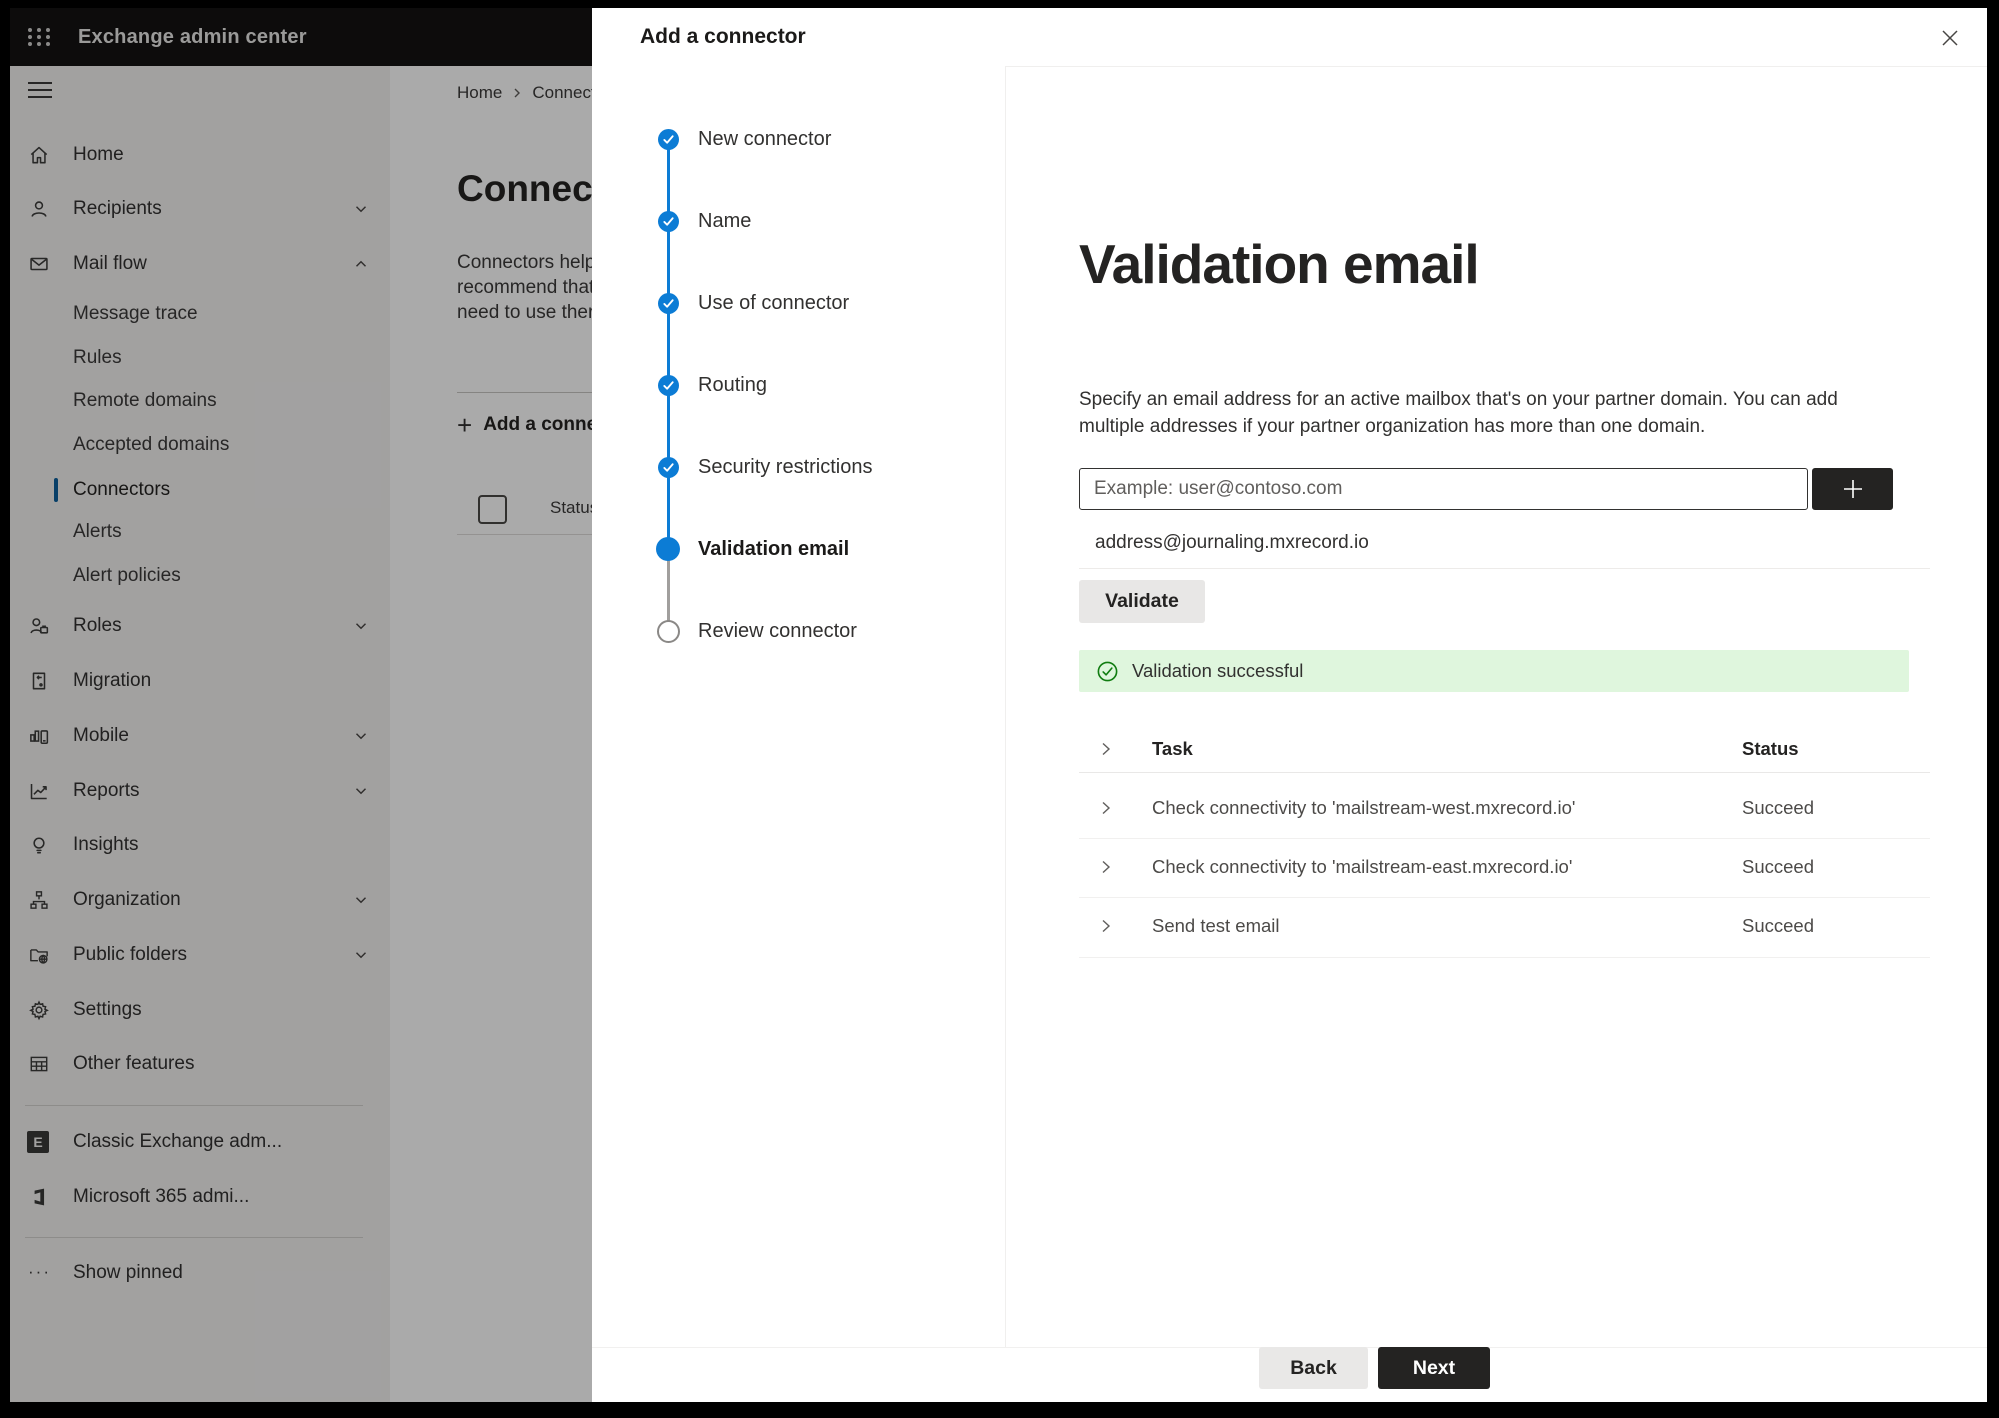 The image size is (1999, 1418). Describe the element at coordinates (1494, 671) in the screenshot. I see `validation-success-banner: Validation successful` at that location.